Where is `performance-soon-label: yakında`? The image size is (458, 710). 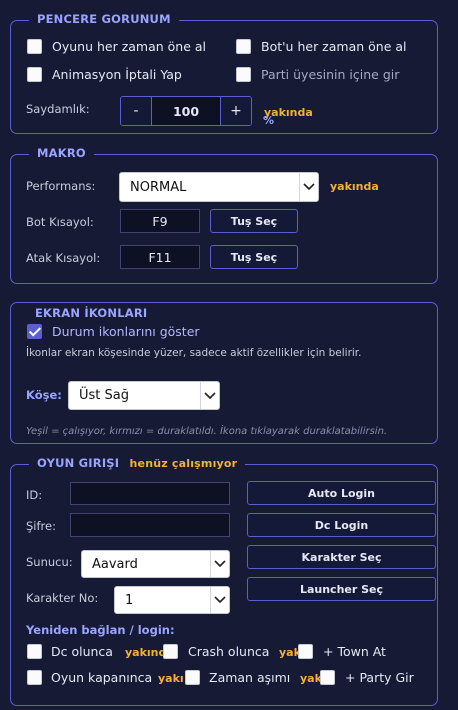 performance-soon-label: yakında is located at coordinates (354, 186).